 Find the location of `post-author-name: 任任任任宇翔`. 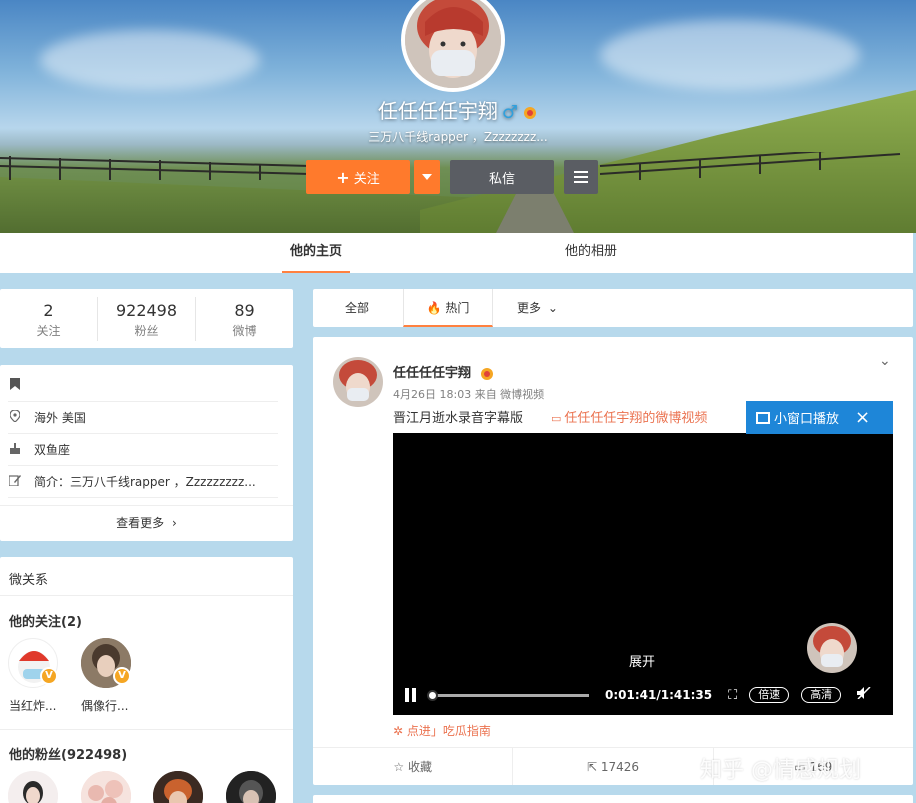

post-author-name: 任任任任宇翔 is located at coordinates (444, 371).